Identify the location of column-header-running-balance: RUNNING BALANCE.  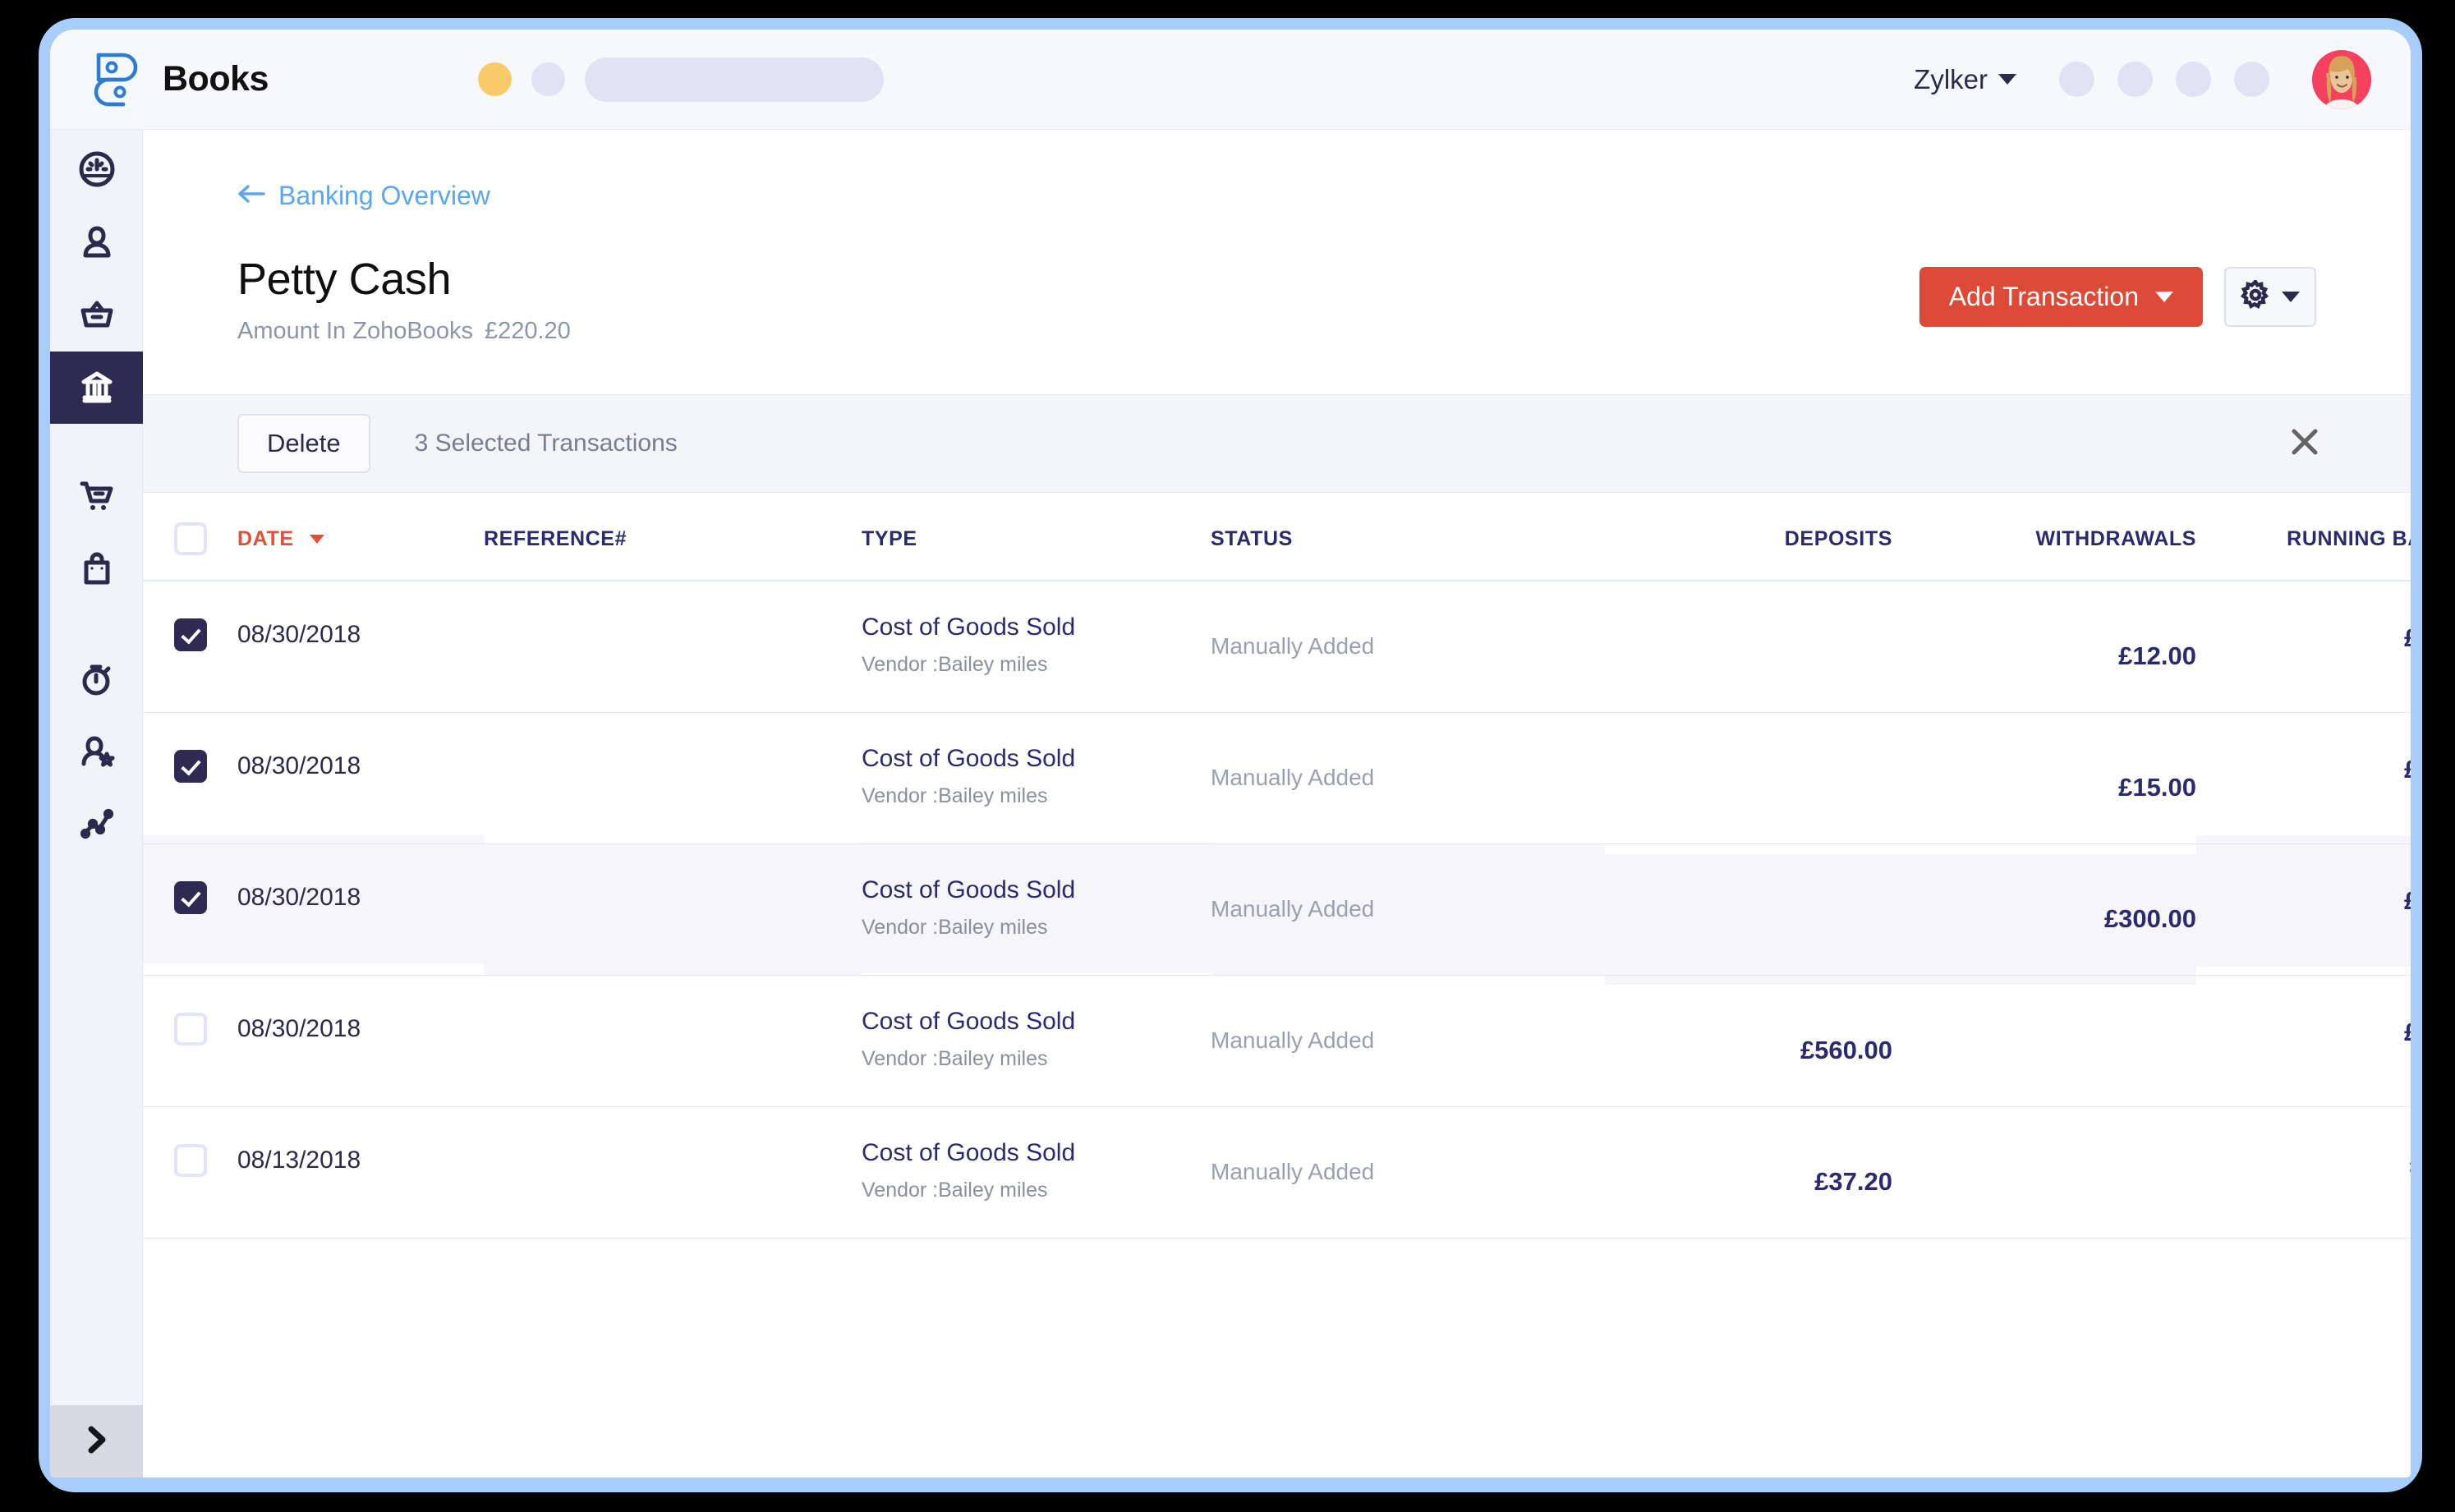
(2303, 537).